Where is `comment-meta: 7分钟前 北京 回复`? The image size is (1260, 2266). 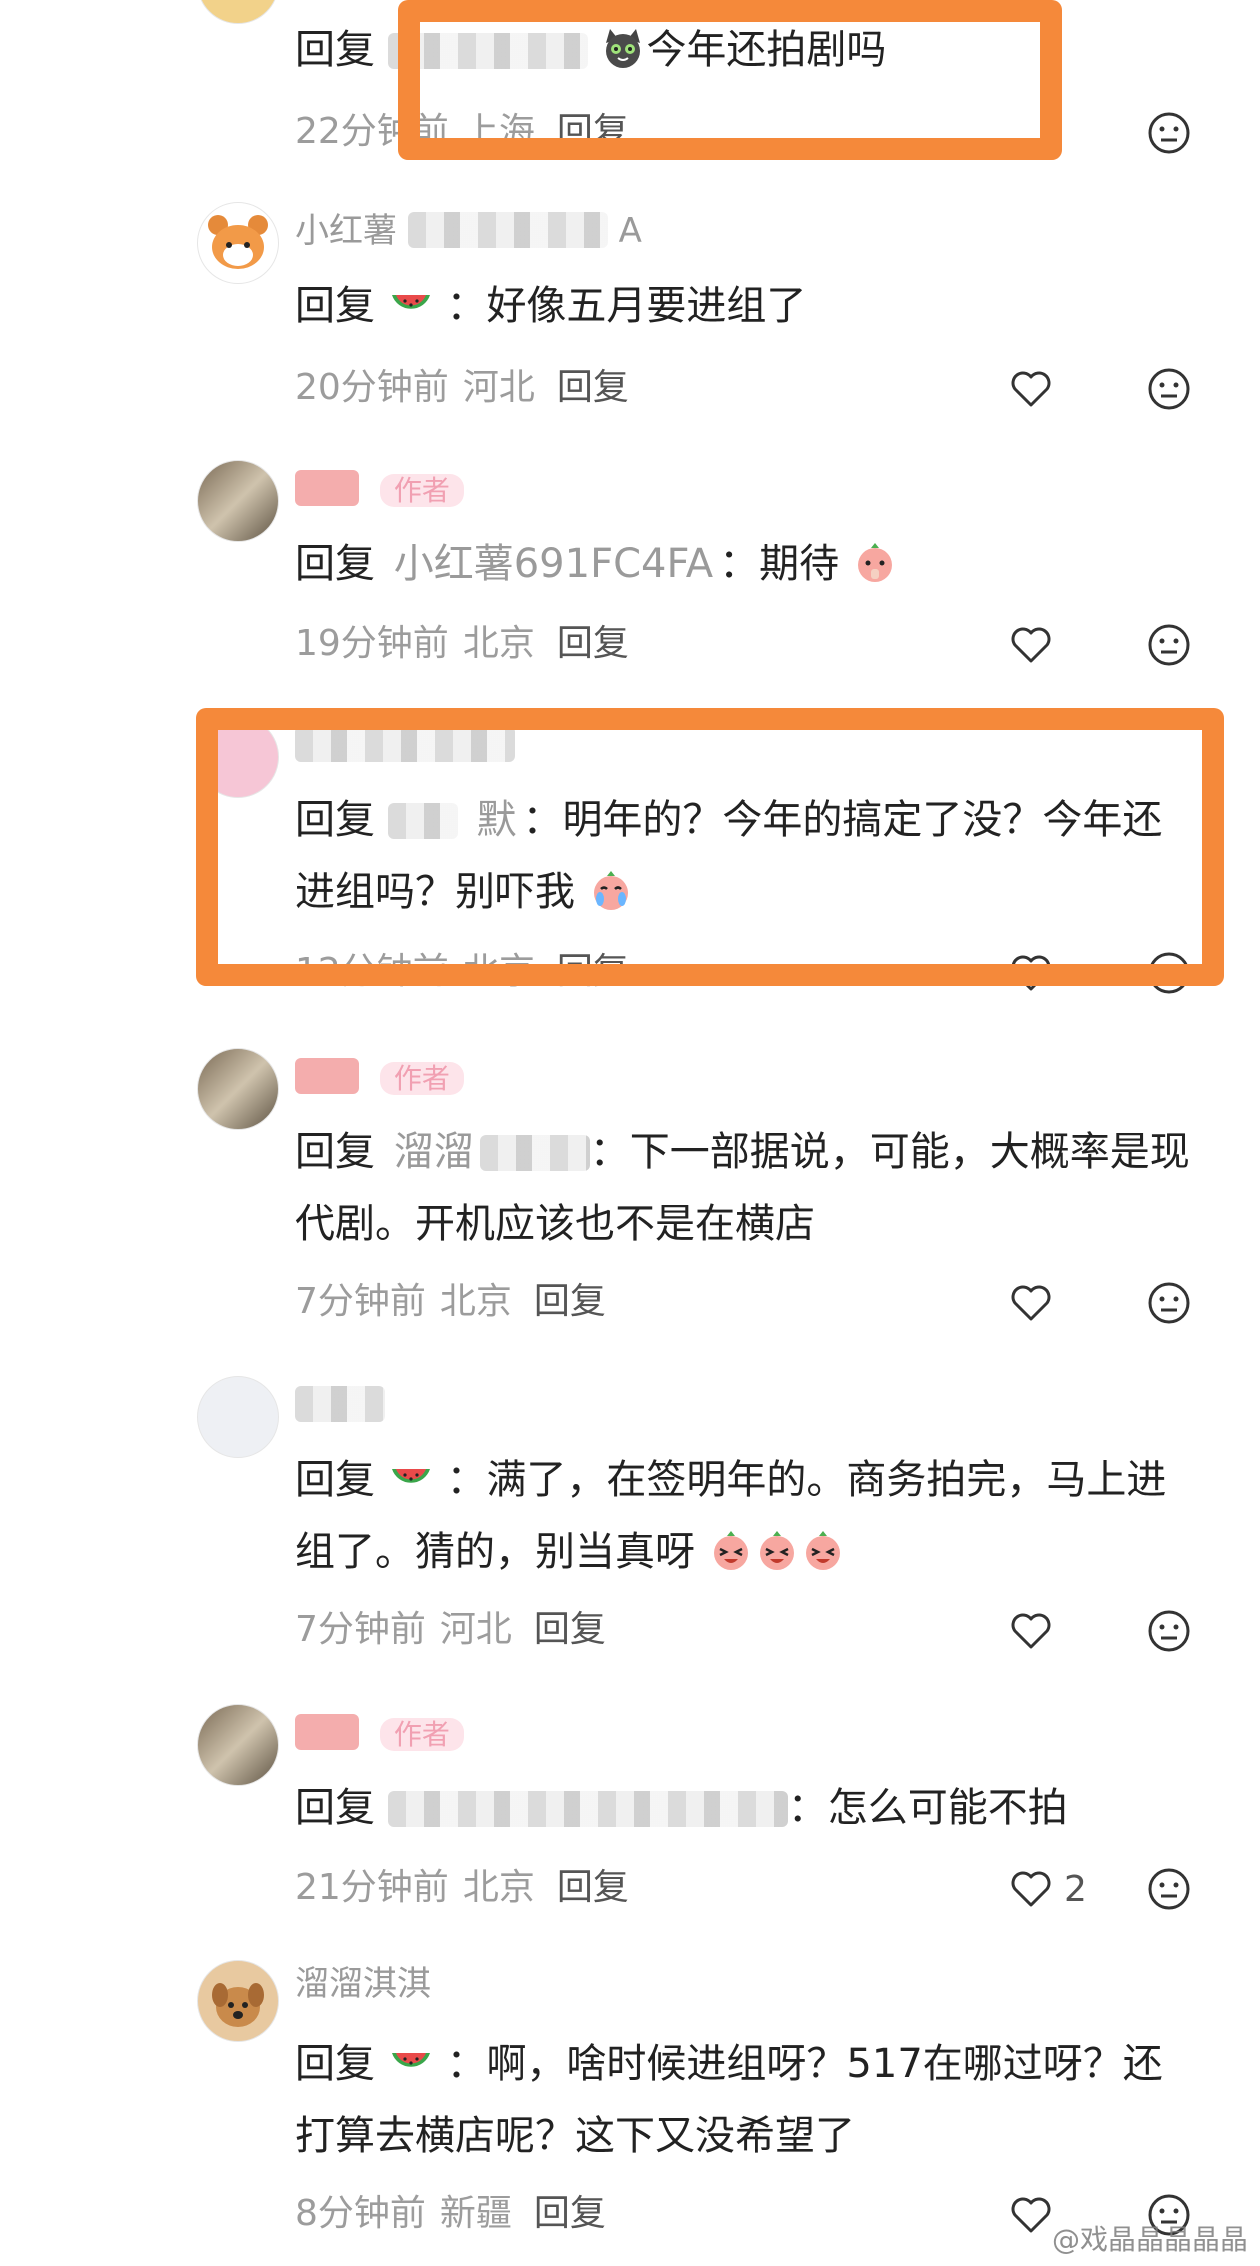
comment-meta: 7分钟前 北京 回复 is located at coordinates (450, 1302).